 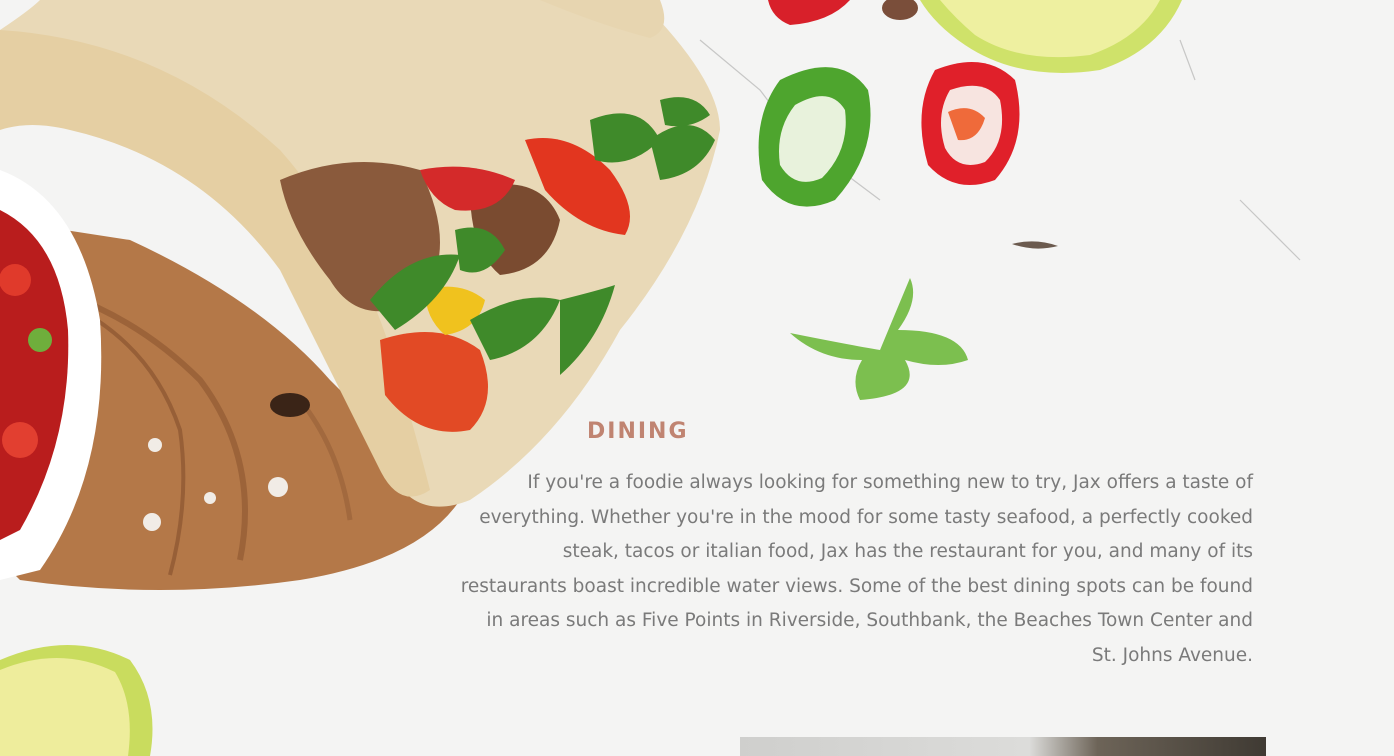 I want to click on next-section-image, so click(x=1003, y=746).